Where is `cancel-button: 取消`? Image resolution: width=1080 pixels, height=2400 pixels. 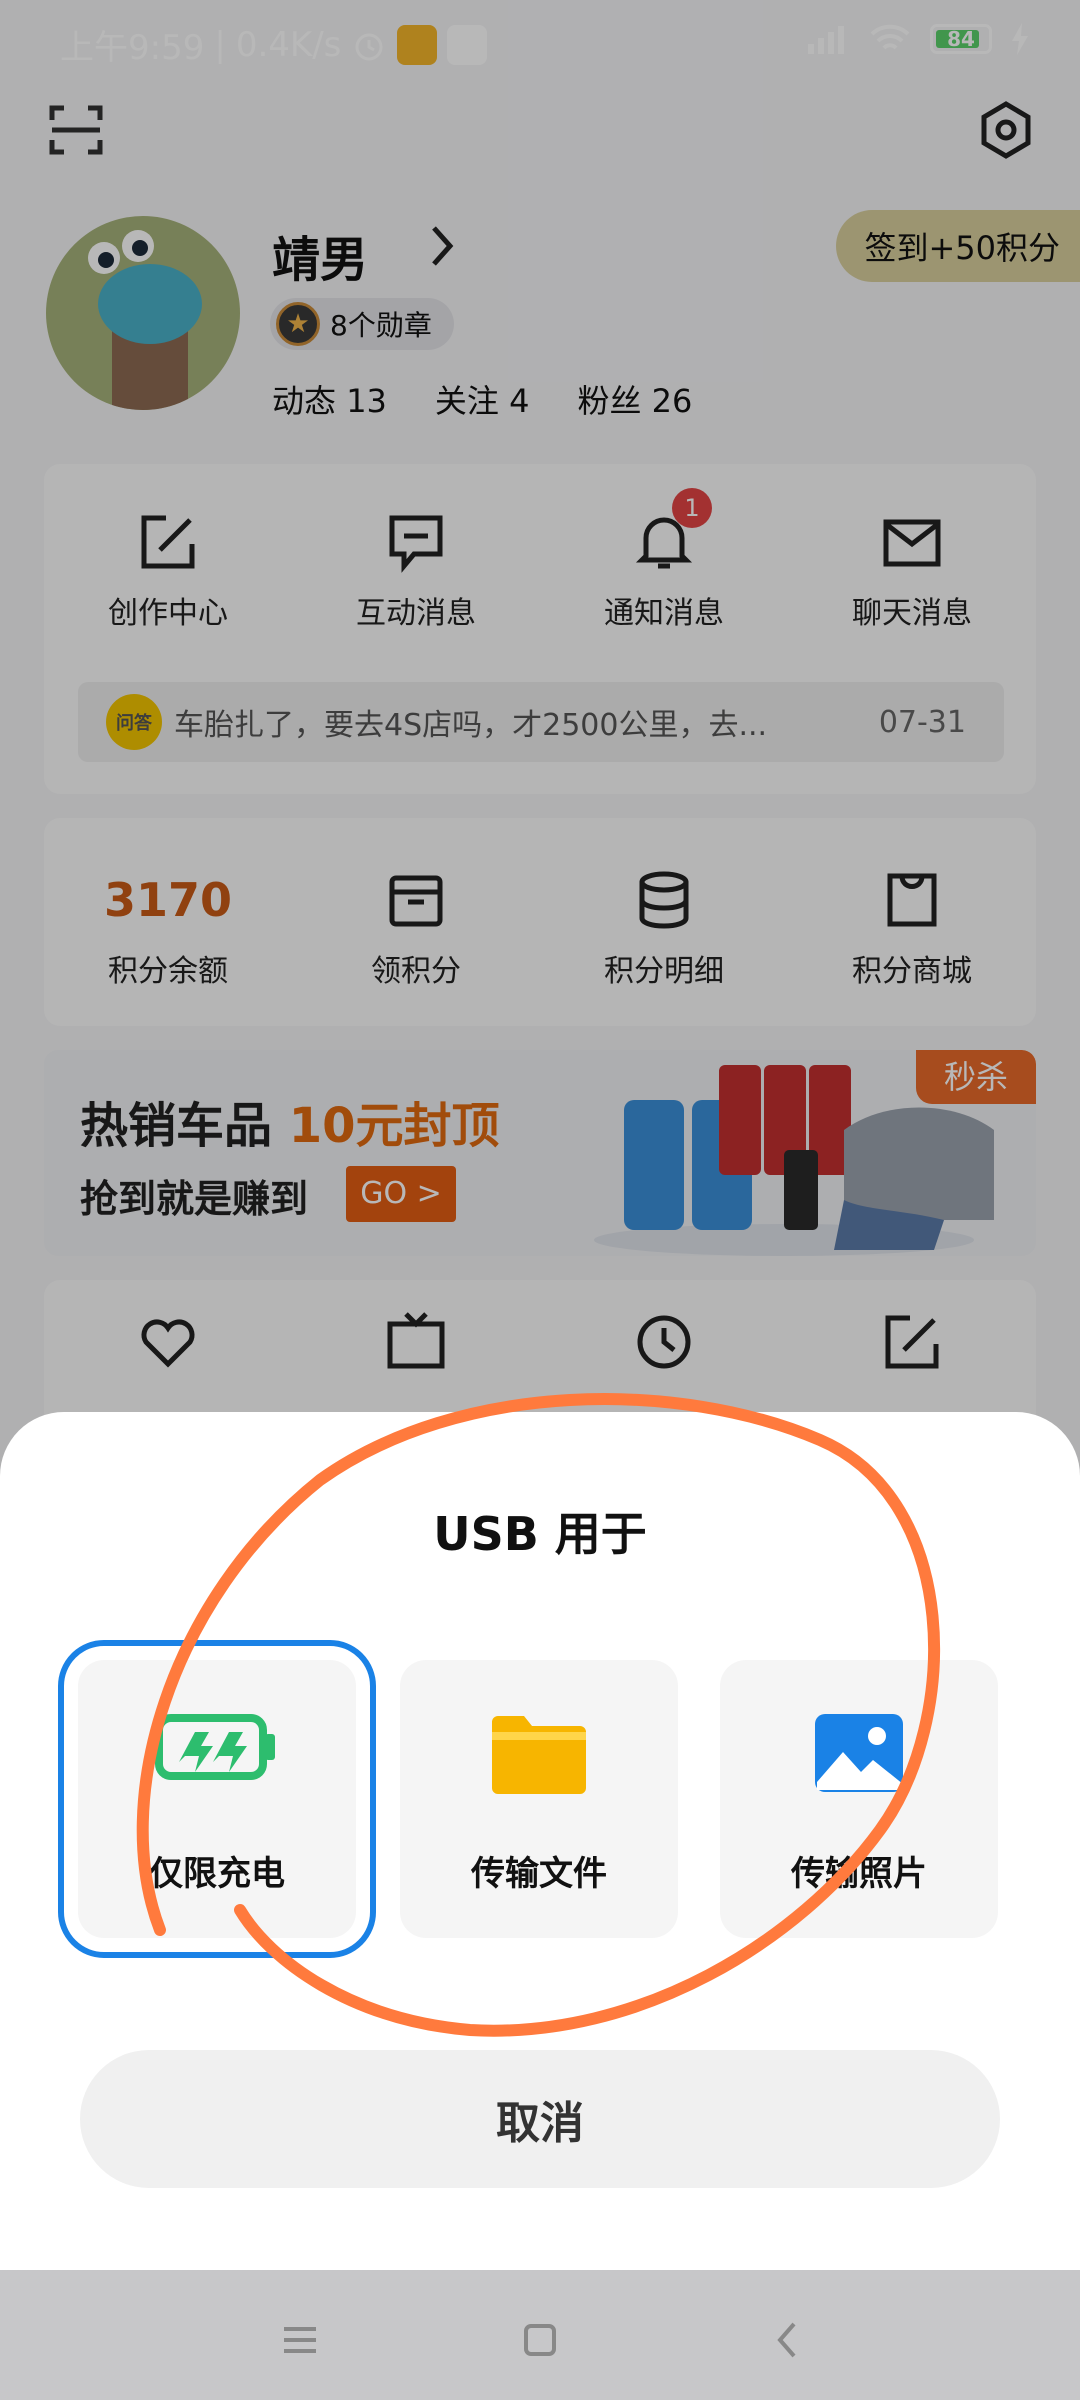
cancel-button: 取消 is located at coordinates (540, 2119).